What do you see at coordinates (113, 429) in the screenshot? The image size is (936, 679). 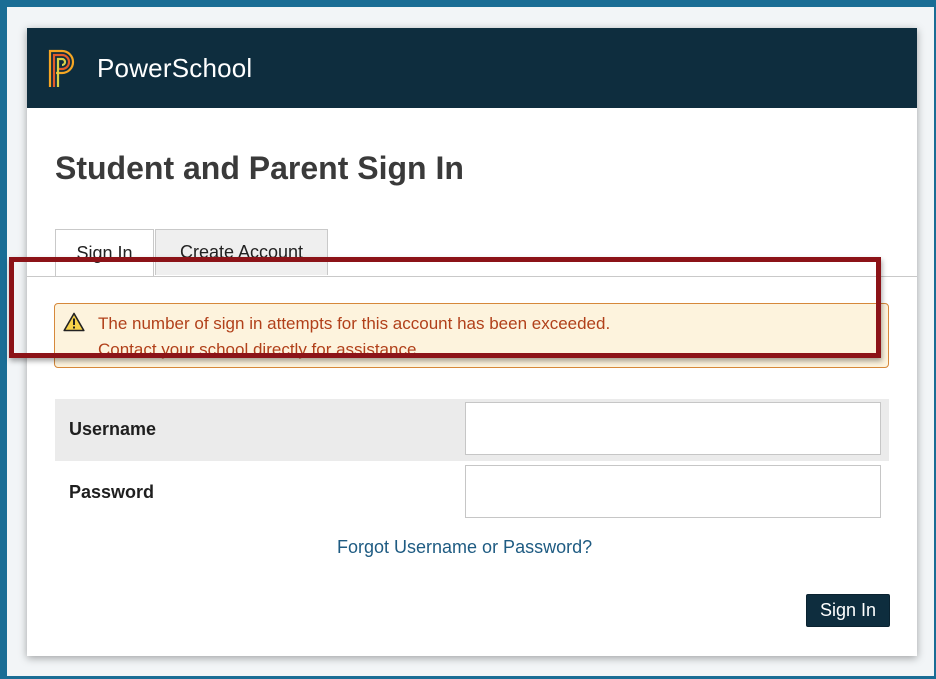 I see `username-label: Username` at bounding box center [113, 429].